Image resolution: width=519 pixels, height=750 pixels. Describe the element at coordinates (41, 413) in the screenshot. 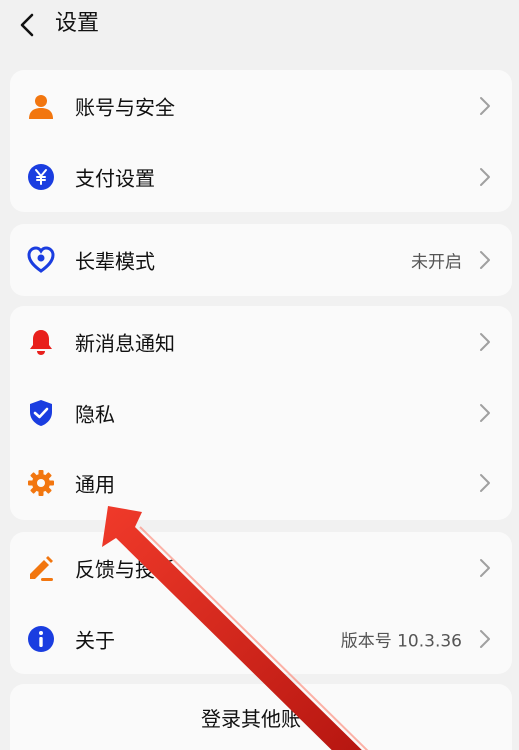

I see `shield-icon` at that location.